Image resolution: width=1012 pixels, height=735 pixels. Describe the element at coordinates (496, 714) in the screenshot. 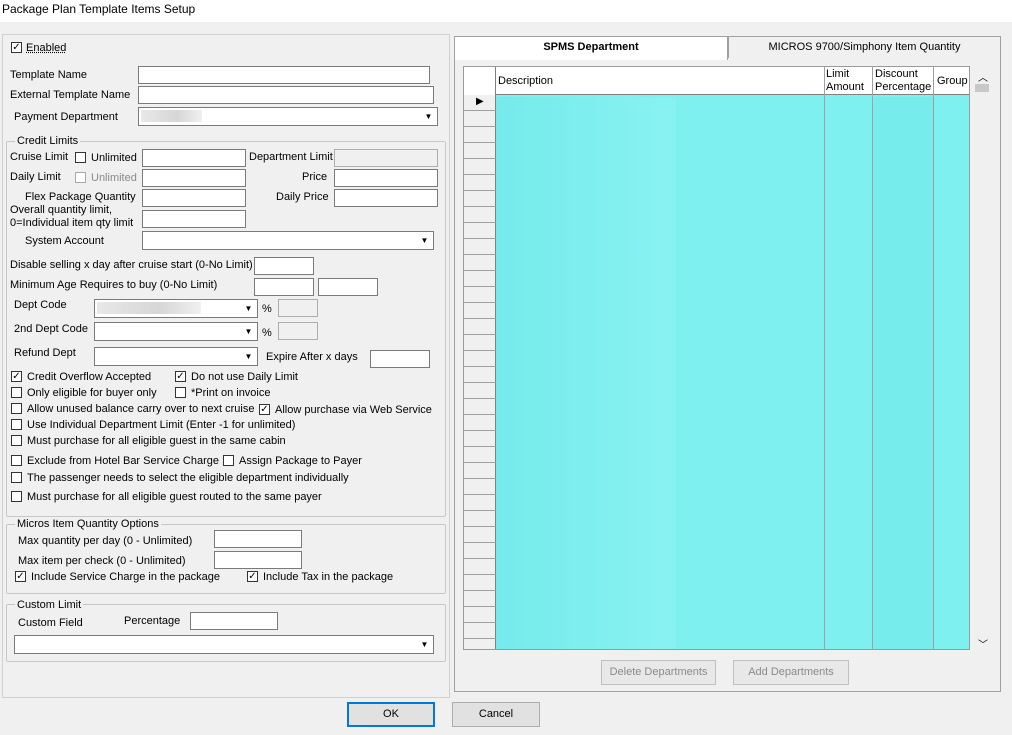

I see `cancel-button: Cancel` at that location.